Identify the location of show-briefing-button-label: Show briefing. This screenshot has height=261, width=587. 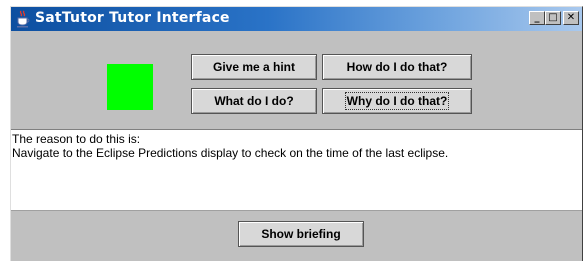
(301, 234).